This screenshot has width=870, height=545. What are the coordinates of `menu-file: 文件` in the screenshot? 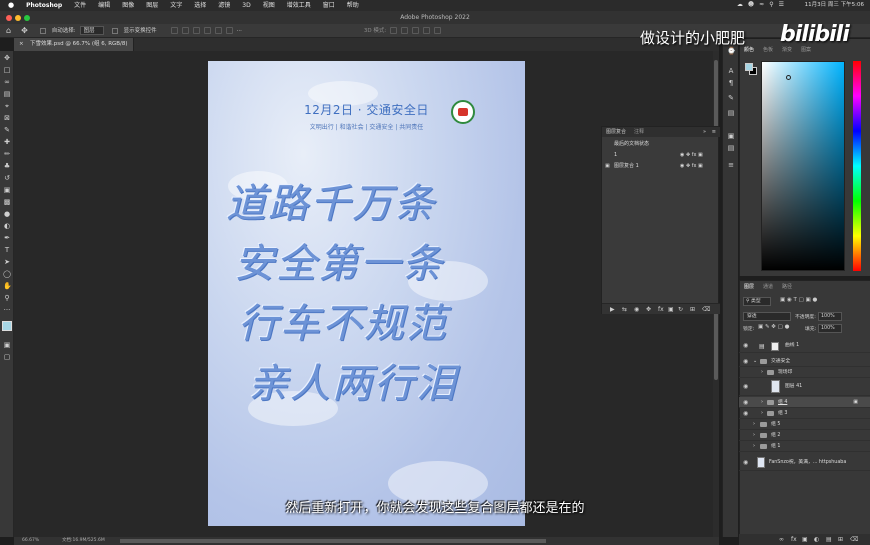 It's located at (80, 5).